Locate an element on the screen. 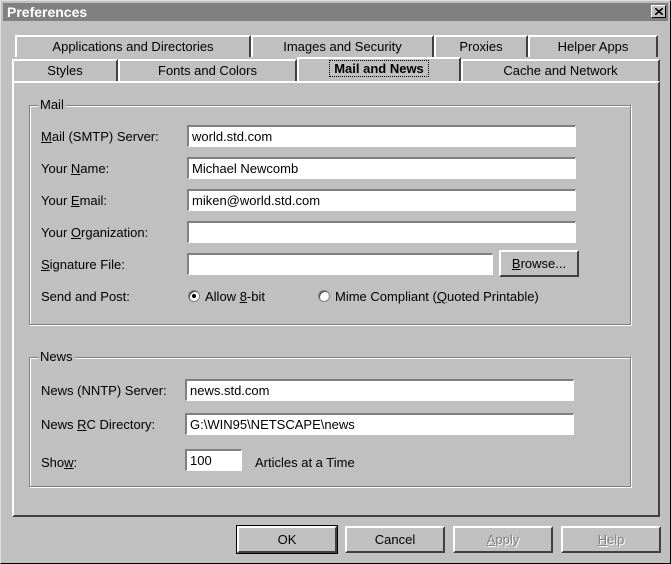  news-rc-directory-label: News RC Directory: is located at coordinates (98, 424).